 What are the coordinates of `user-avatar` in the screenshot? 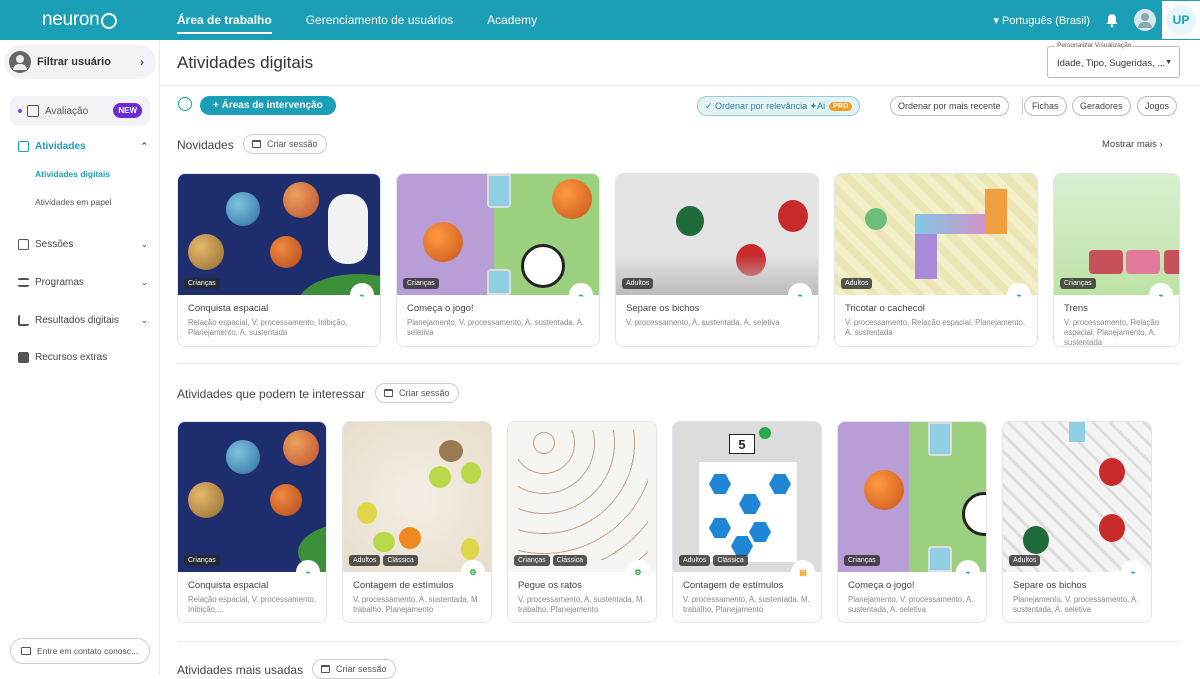 It's located at (1145, 20).